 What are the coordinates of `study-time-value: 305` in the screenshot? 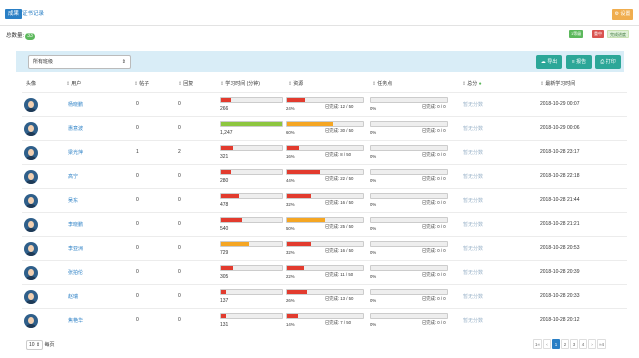 It's located at (224, 277).